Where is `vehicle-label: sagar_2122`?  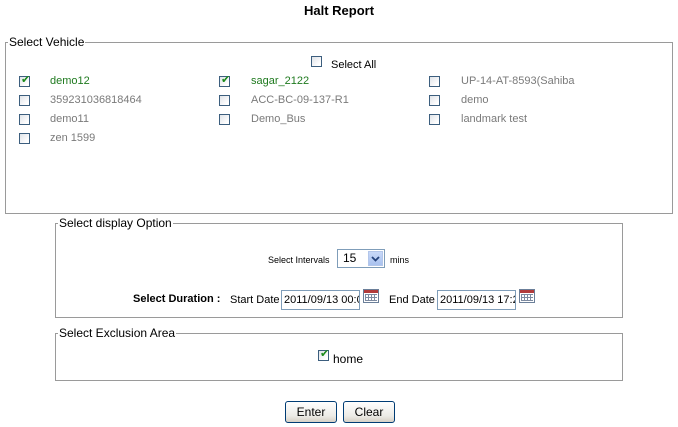 vehicle-label: sagar_2122 is located at coordinates (280, 81).